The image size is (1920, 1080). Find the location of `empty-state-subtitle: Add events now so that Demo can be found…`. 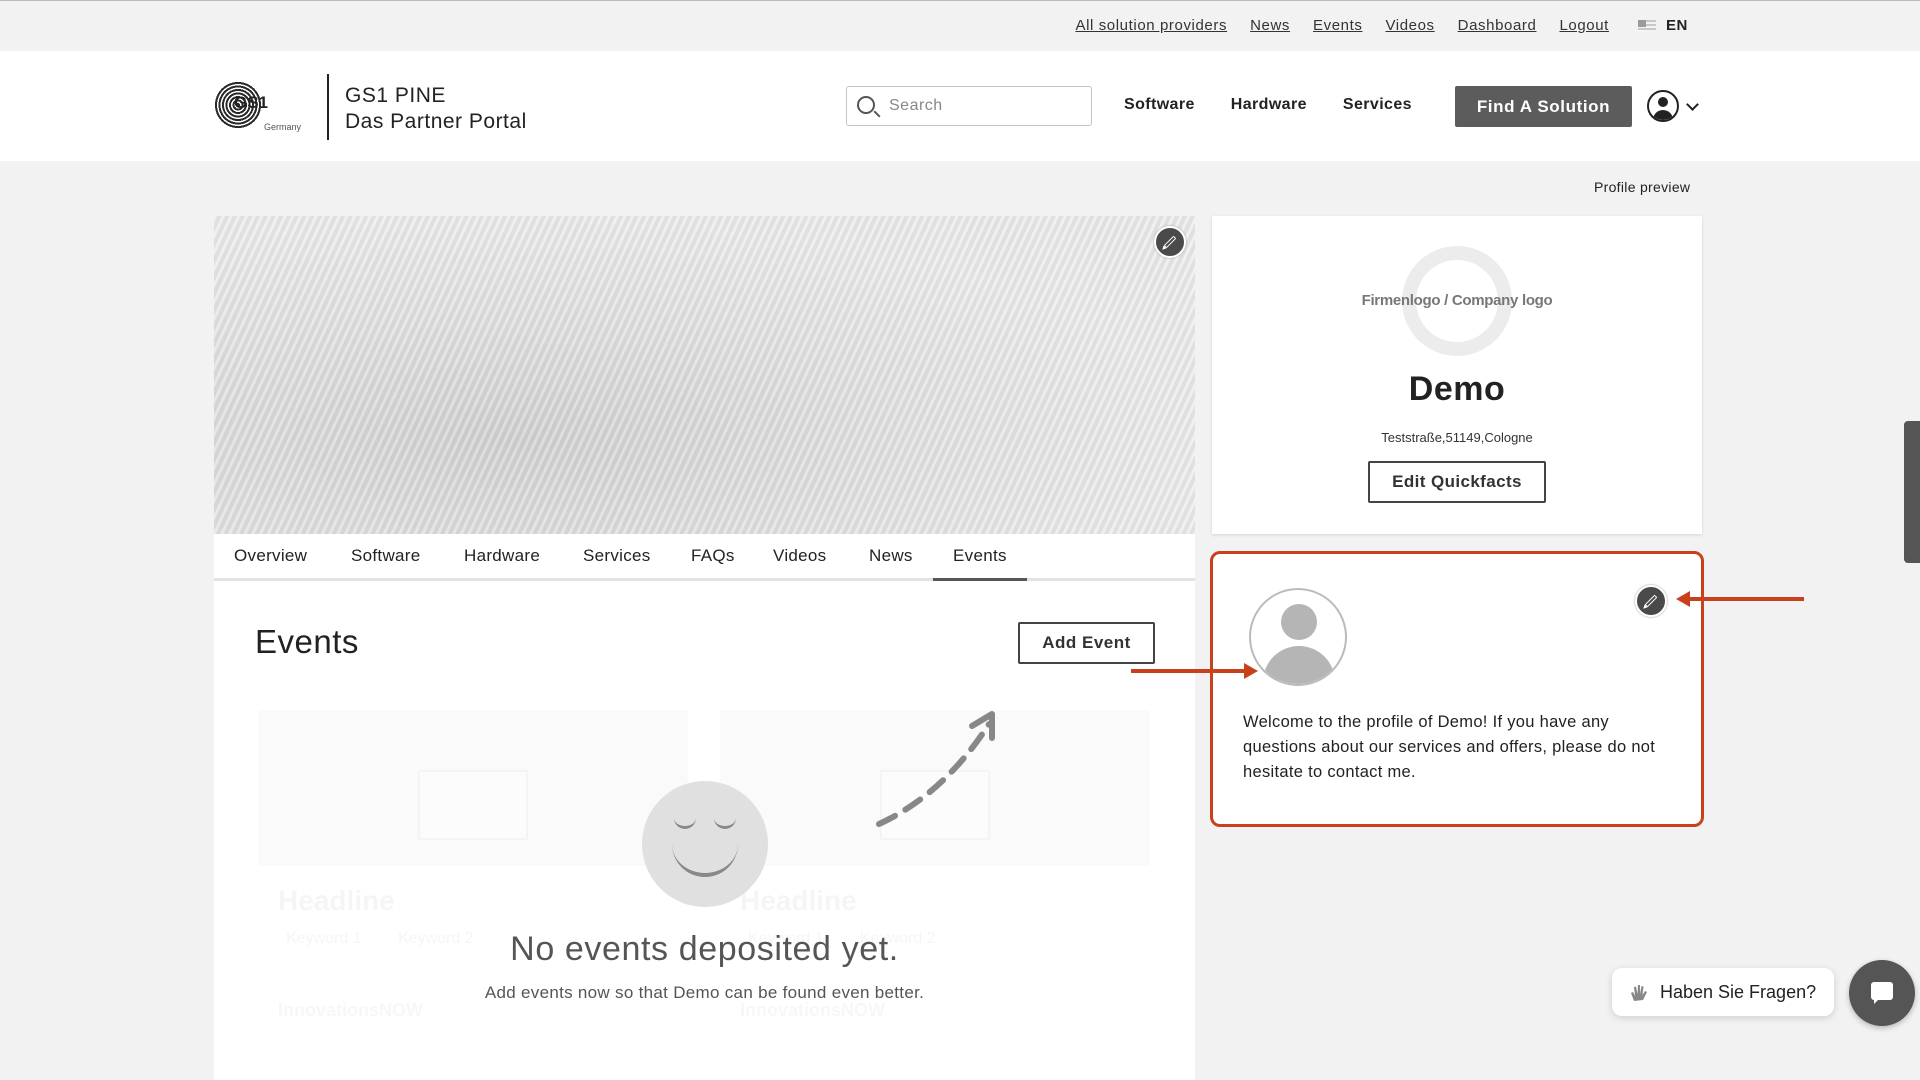

empty-state-subtitle: Add events now so that Demo can be found… is located at coordinates (704, 992).